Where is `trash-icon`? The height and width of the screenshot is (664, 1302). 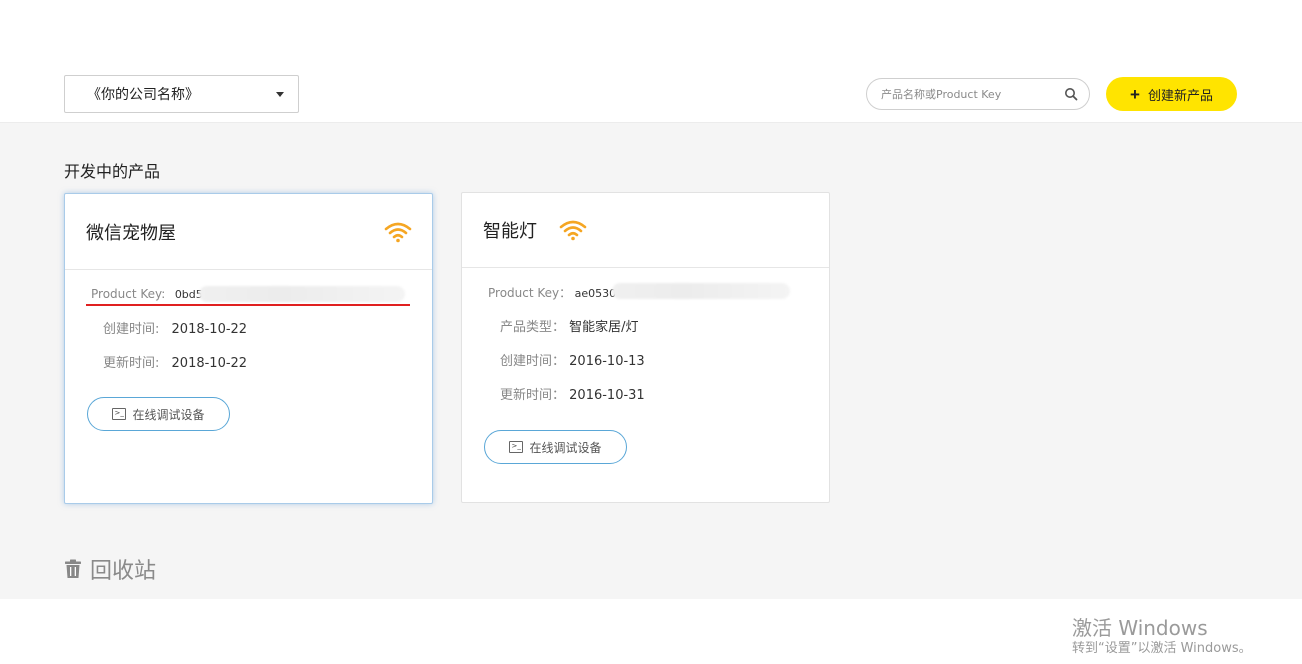
trash-icon is located at coordinates (73, 568).